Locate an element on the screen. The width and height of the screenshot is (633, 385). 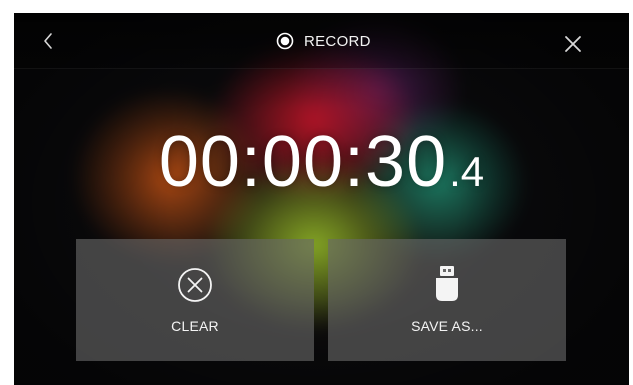
close-icon is located at coordinates (573, 44).